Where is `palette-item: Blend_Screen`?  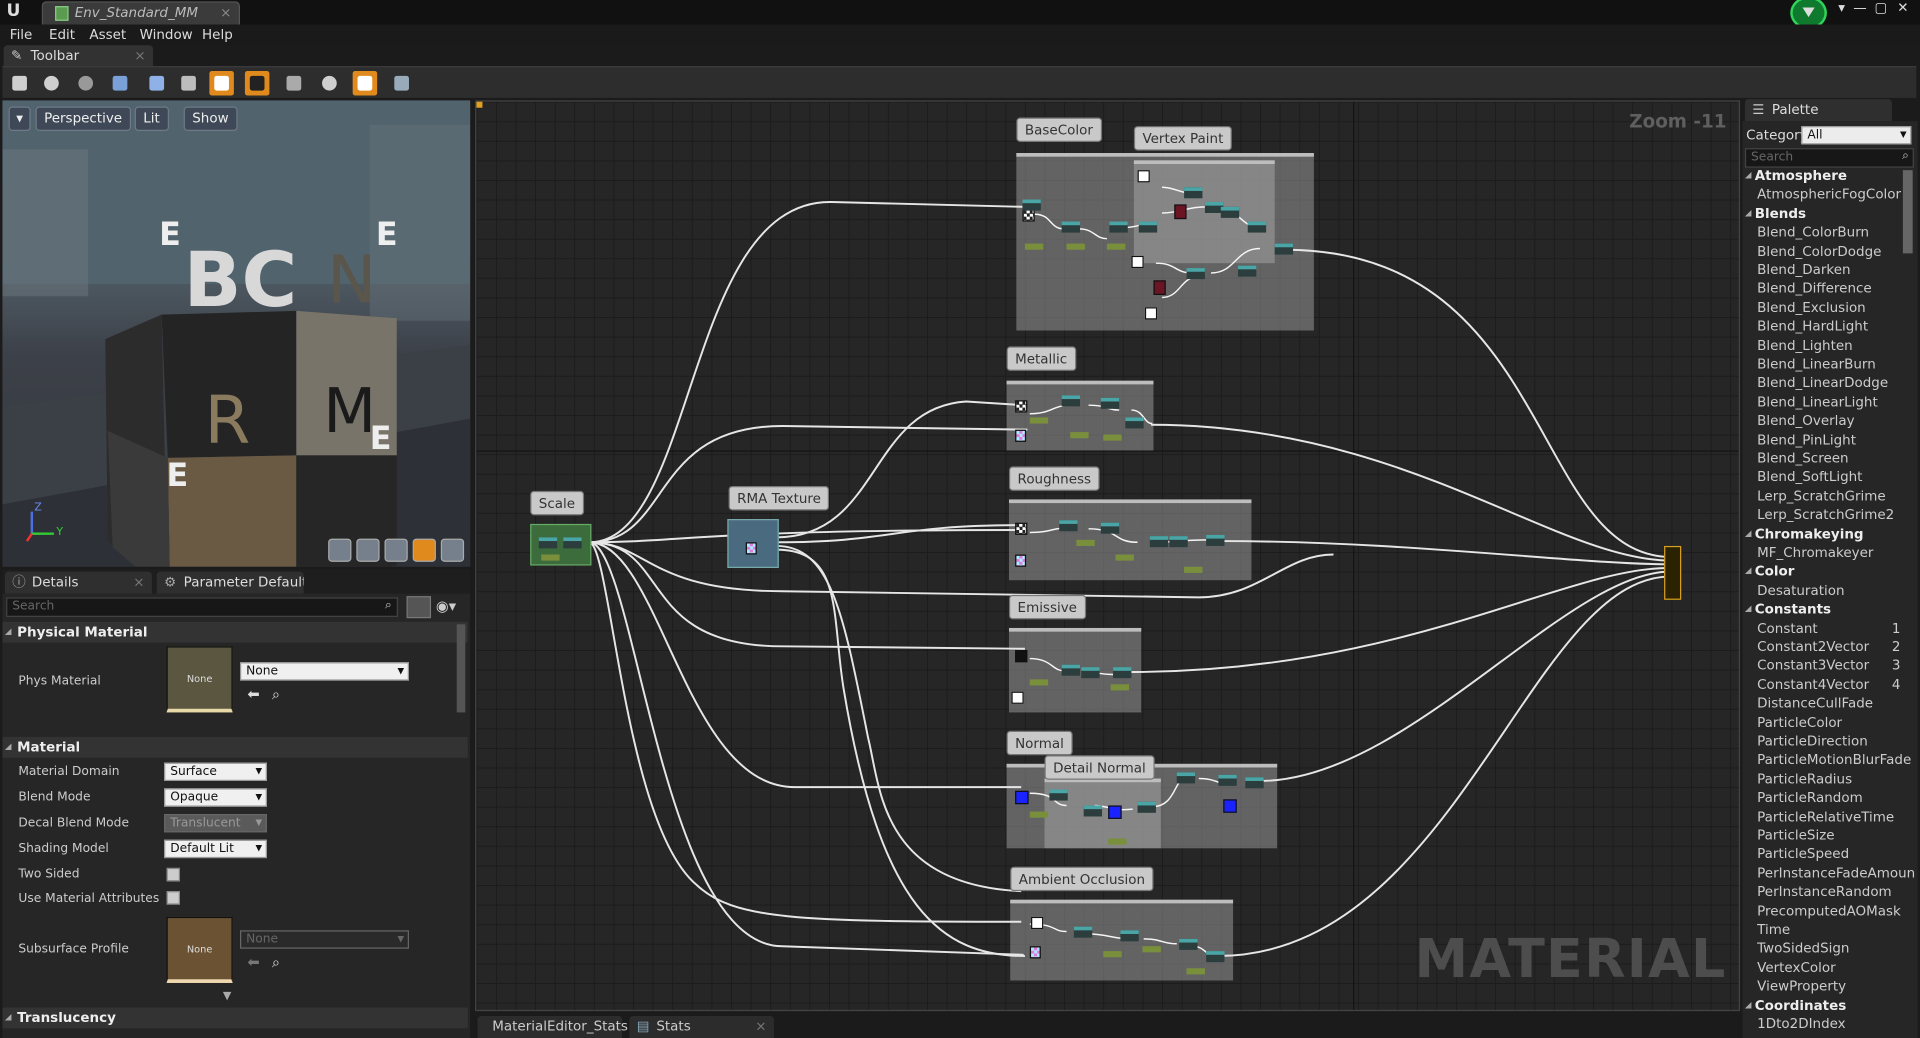
palette-item: Blend_Screen is located at coordinates (1802, 458).